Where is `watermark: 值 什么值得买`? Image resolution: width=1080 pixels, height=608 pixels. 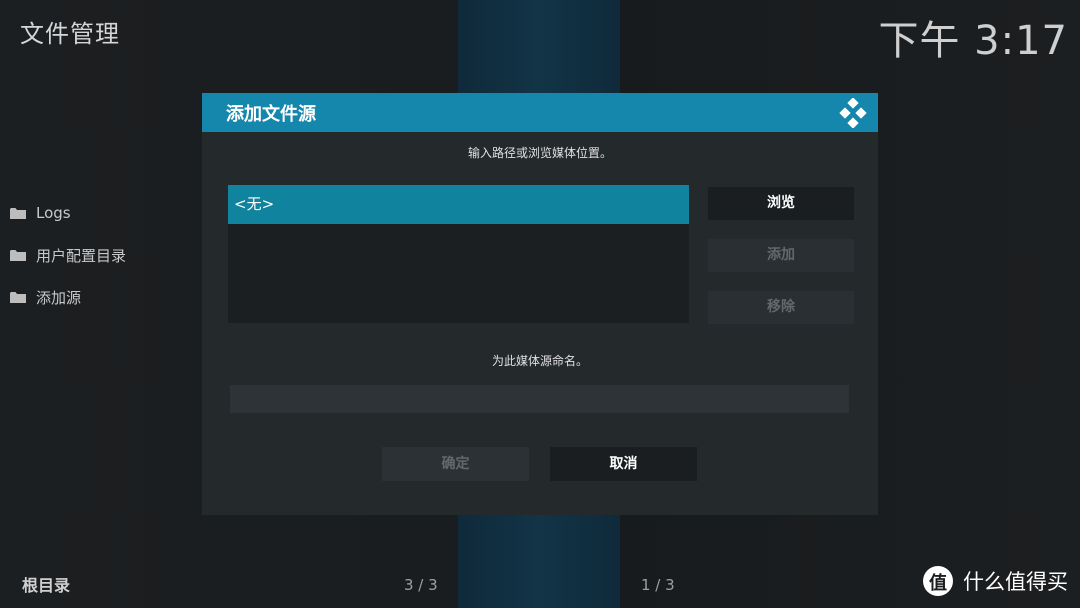 watermark: 值 什么值得买 is located at coordinates (995, 581).